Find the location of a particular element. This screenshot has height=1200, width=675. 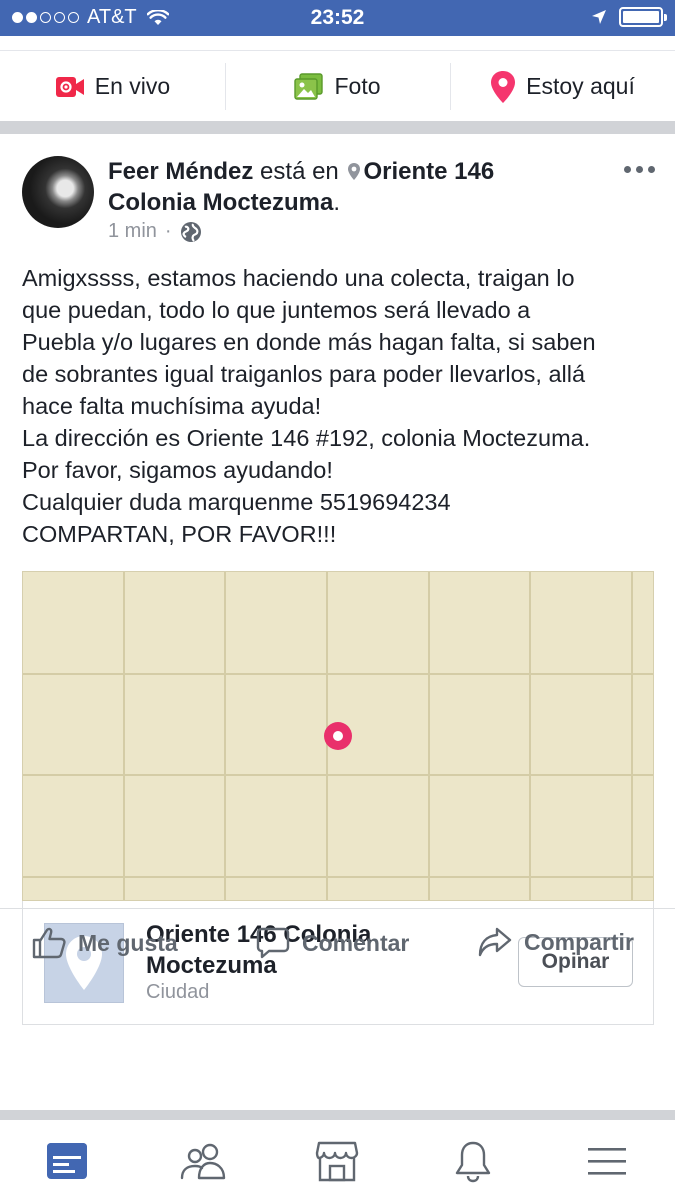

news-feed-icon is located at coordinates (67, 1161).